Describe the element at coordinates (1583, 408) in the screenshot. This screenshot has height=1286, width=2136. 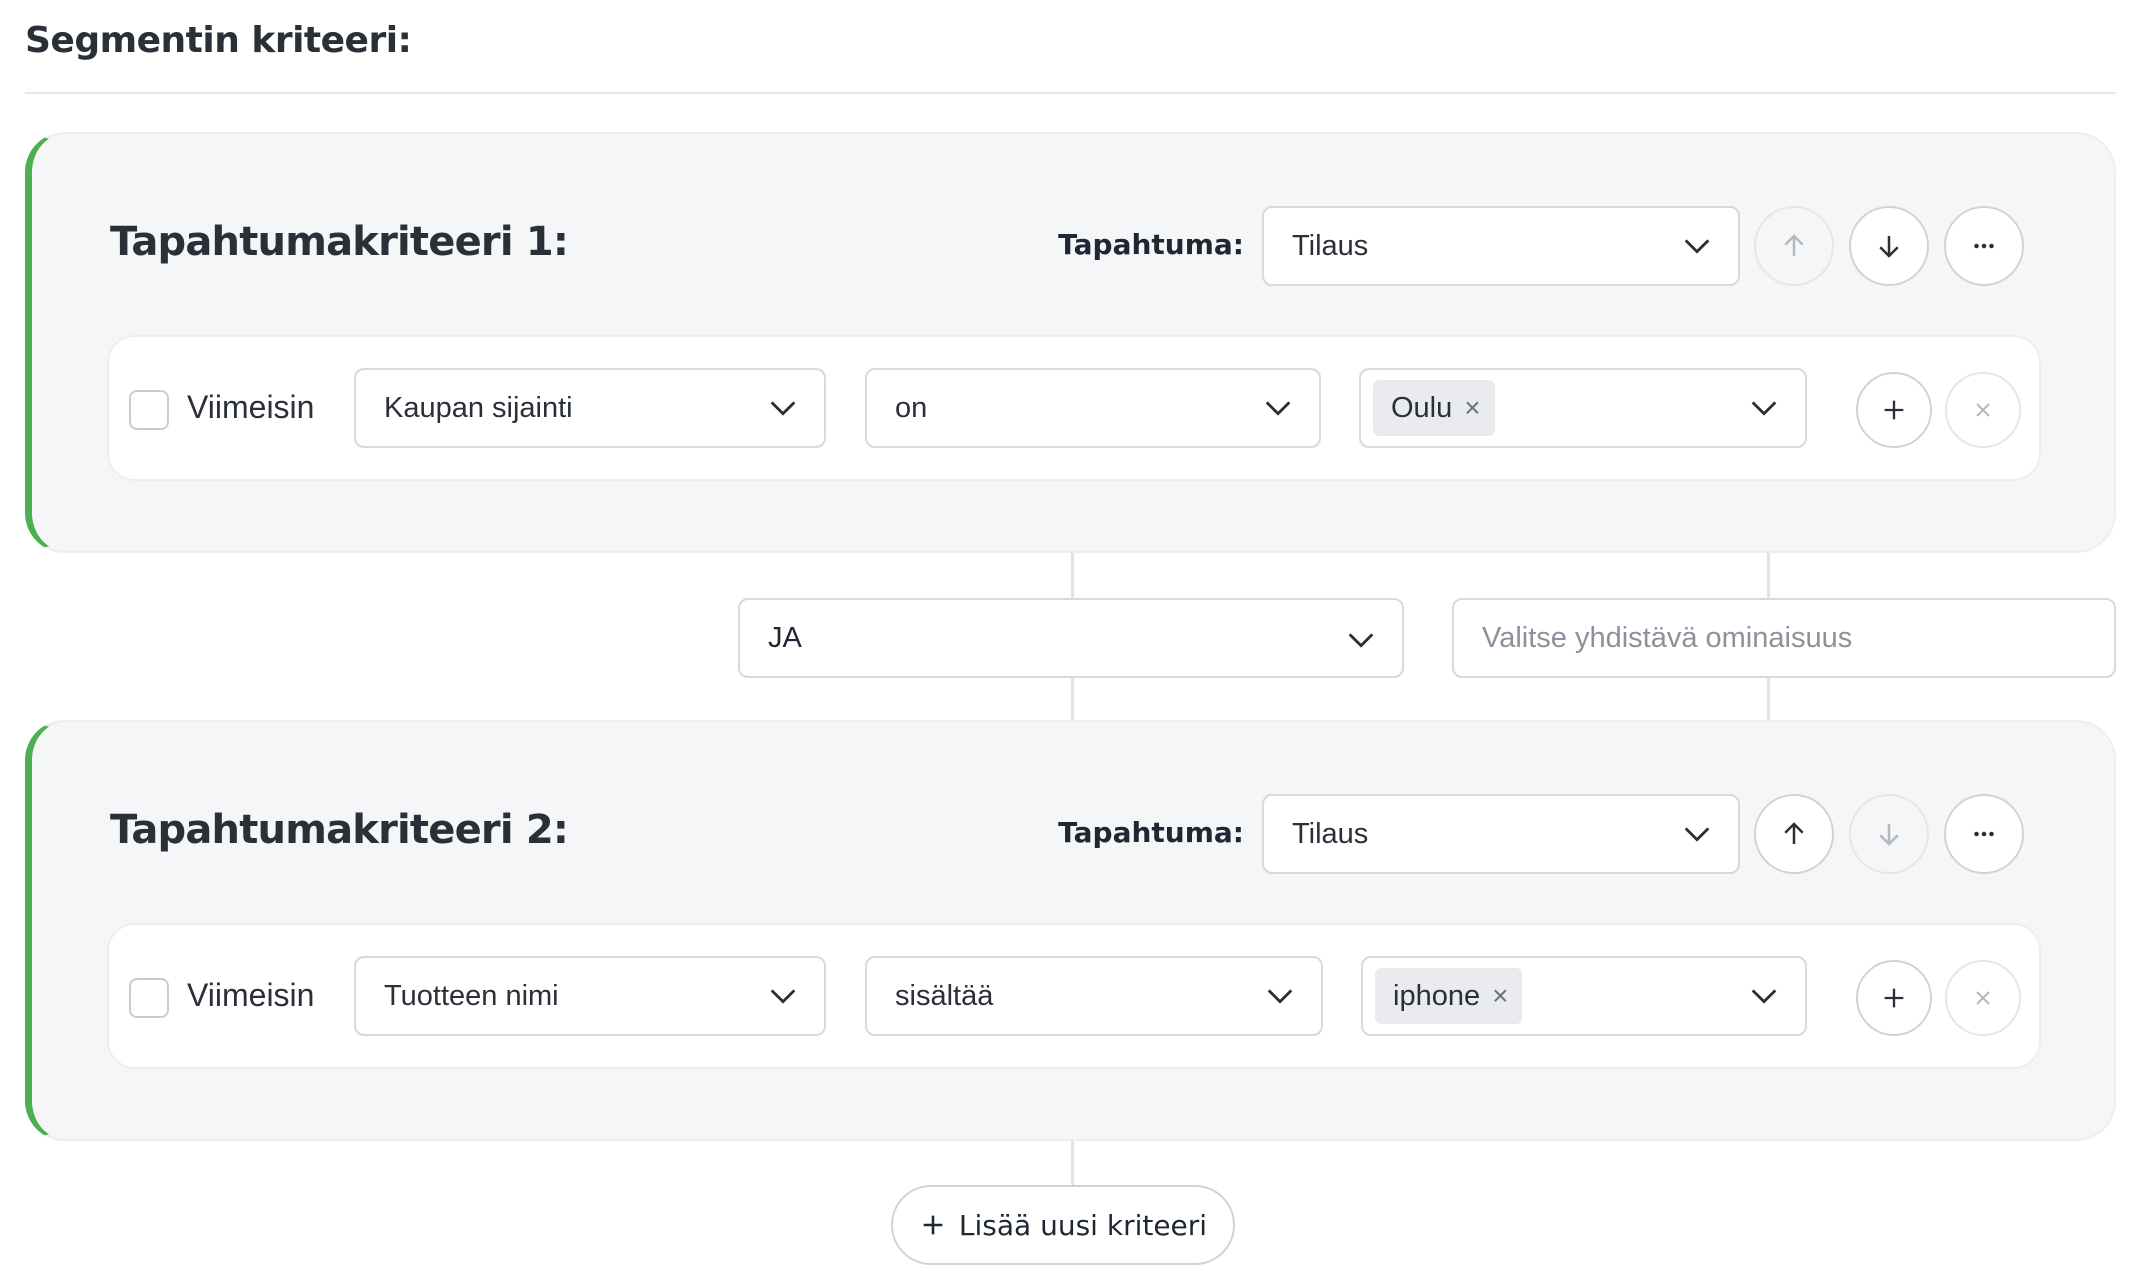
I see `value-multiselect: Oulu ×` at that location.